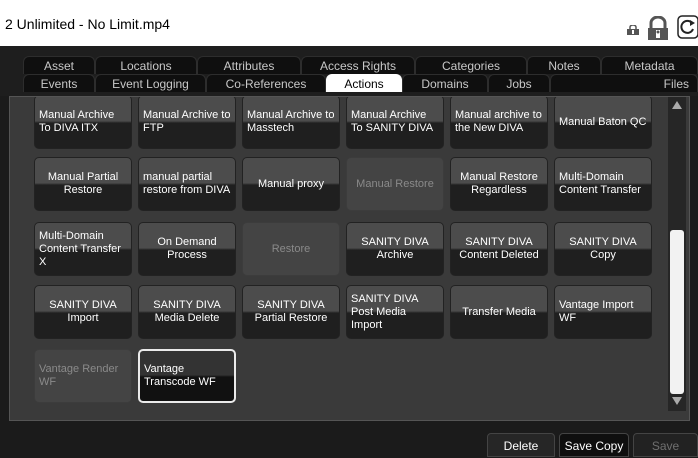 This screenshot has width=698, height=458. I want to click on action-sanity-diva-import: SANITY DIVA Import, so click(83, 312).